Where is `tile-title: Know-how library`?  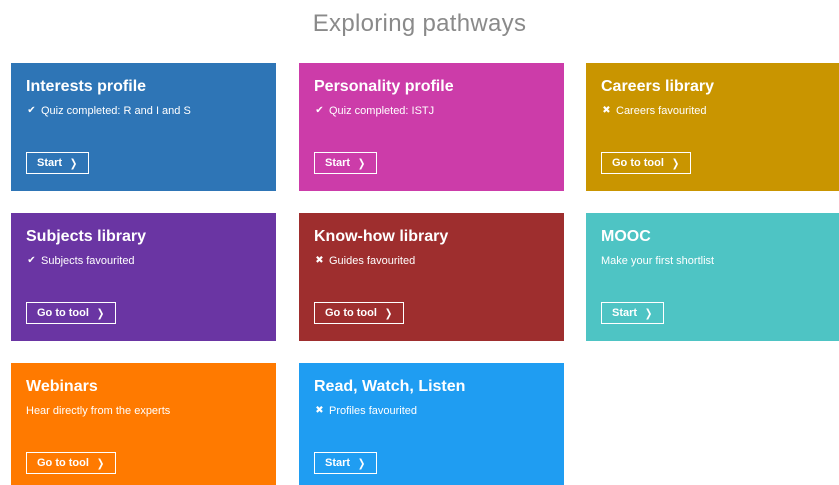
tile-title: Know-how library is located at coordinates (381, 236).